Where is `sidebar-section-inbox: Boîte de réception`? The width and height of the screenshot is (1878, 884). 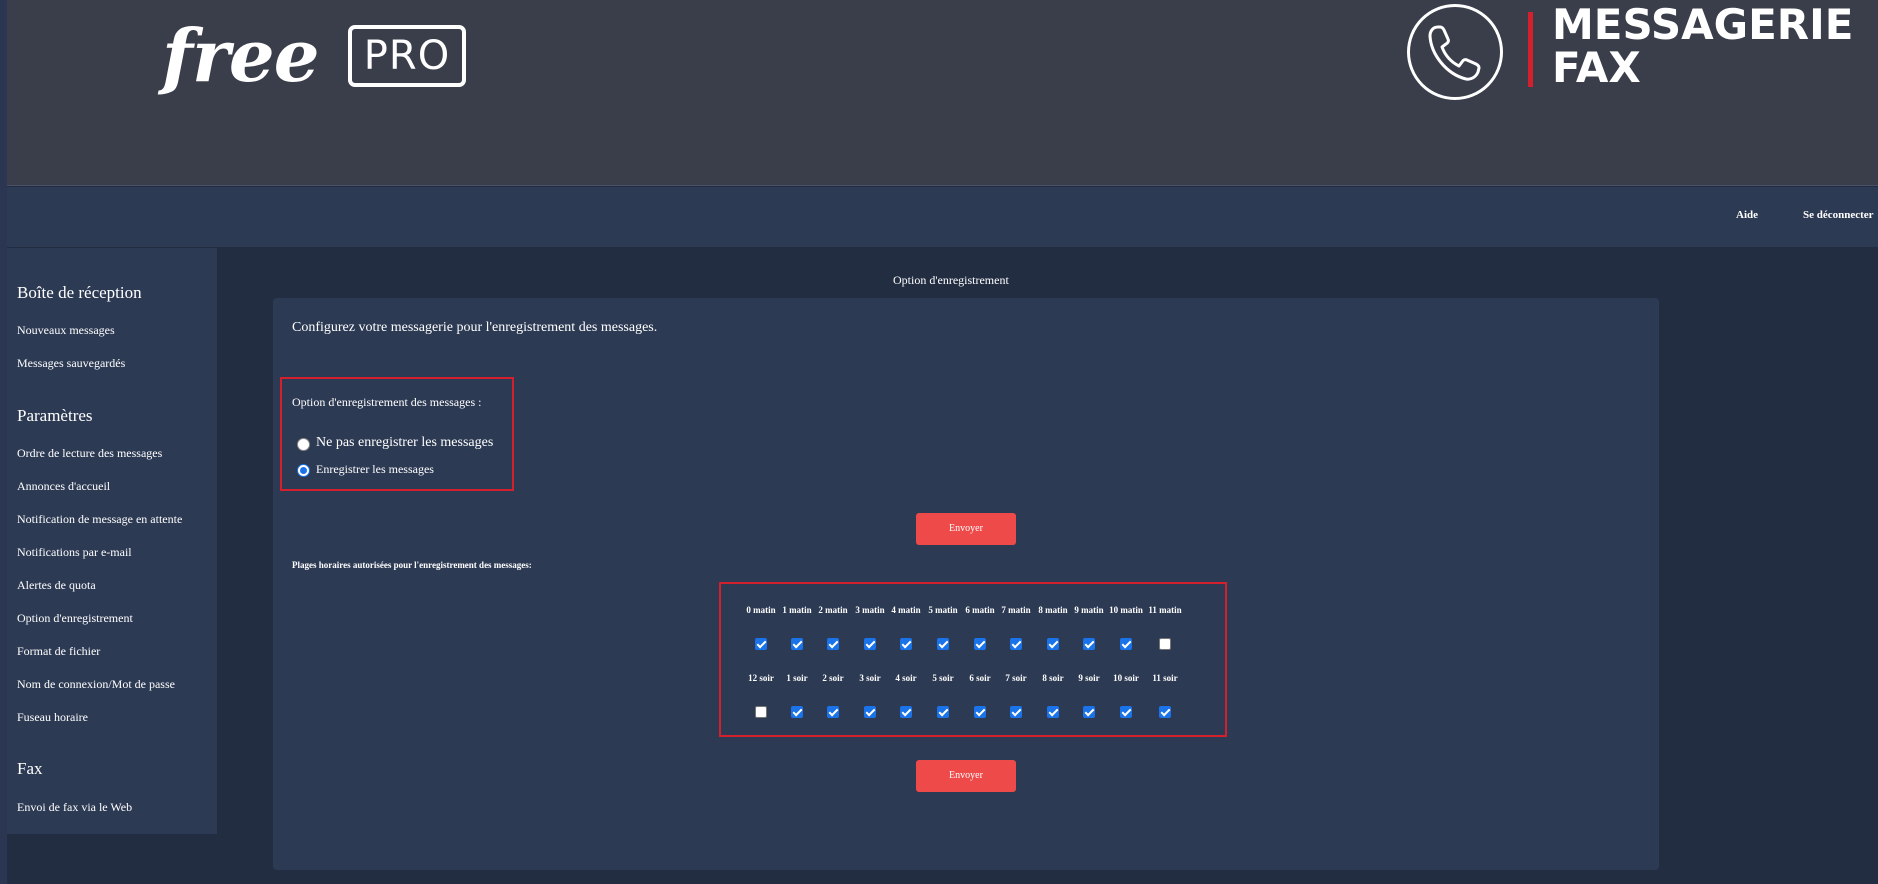 sidebar-section-inbox: Boîte de réception is located at coordinates (79, 292).